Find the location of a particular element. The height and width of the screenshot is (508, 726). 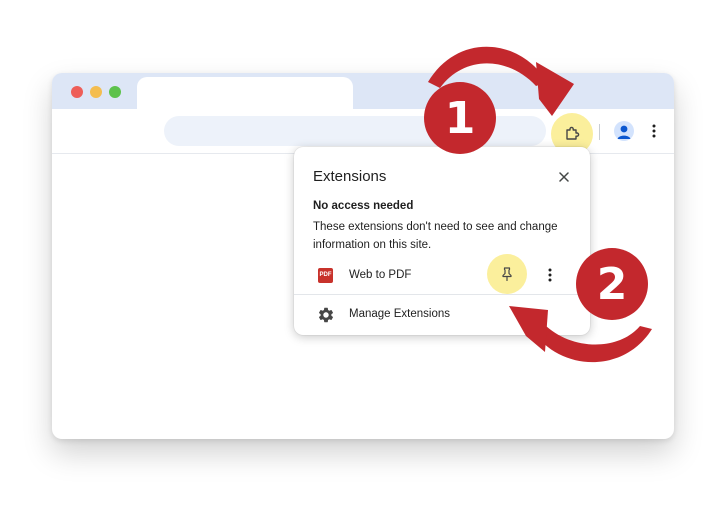

arrow-1-head is located at coordinates (555, 89).